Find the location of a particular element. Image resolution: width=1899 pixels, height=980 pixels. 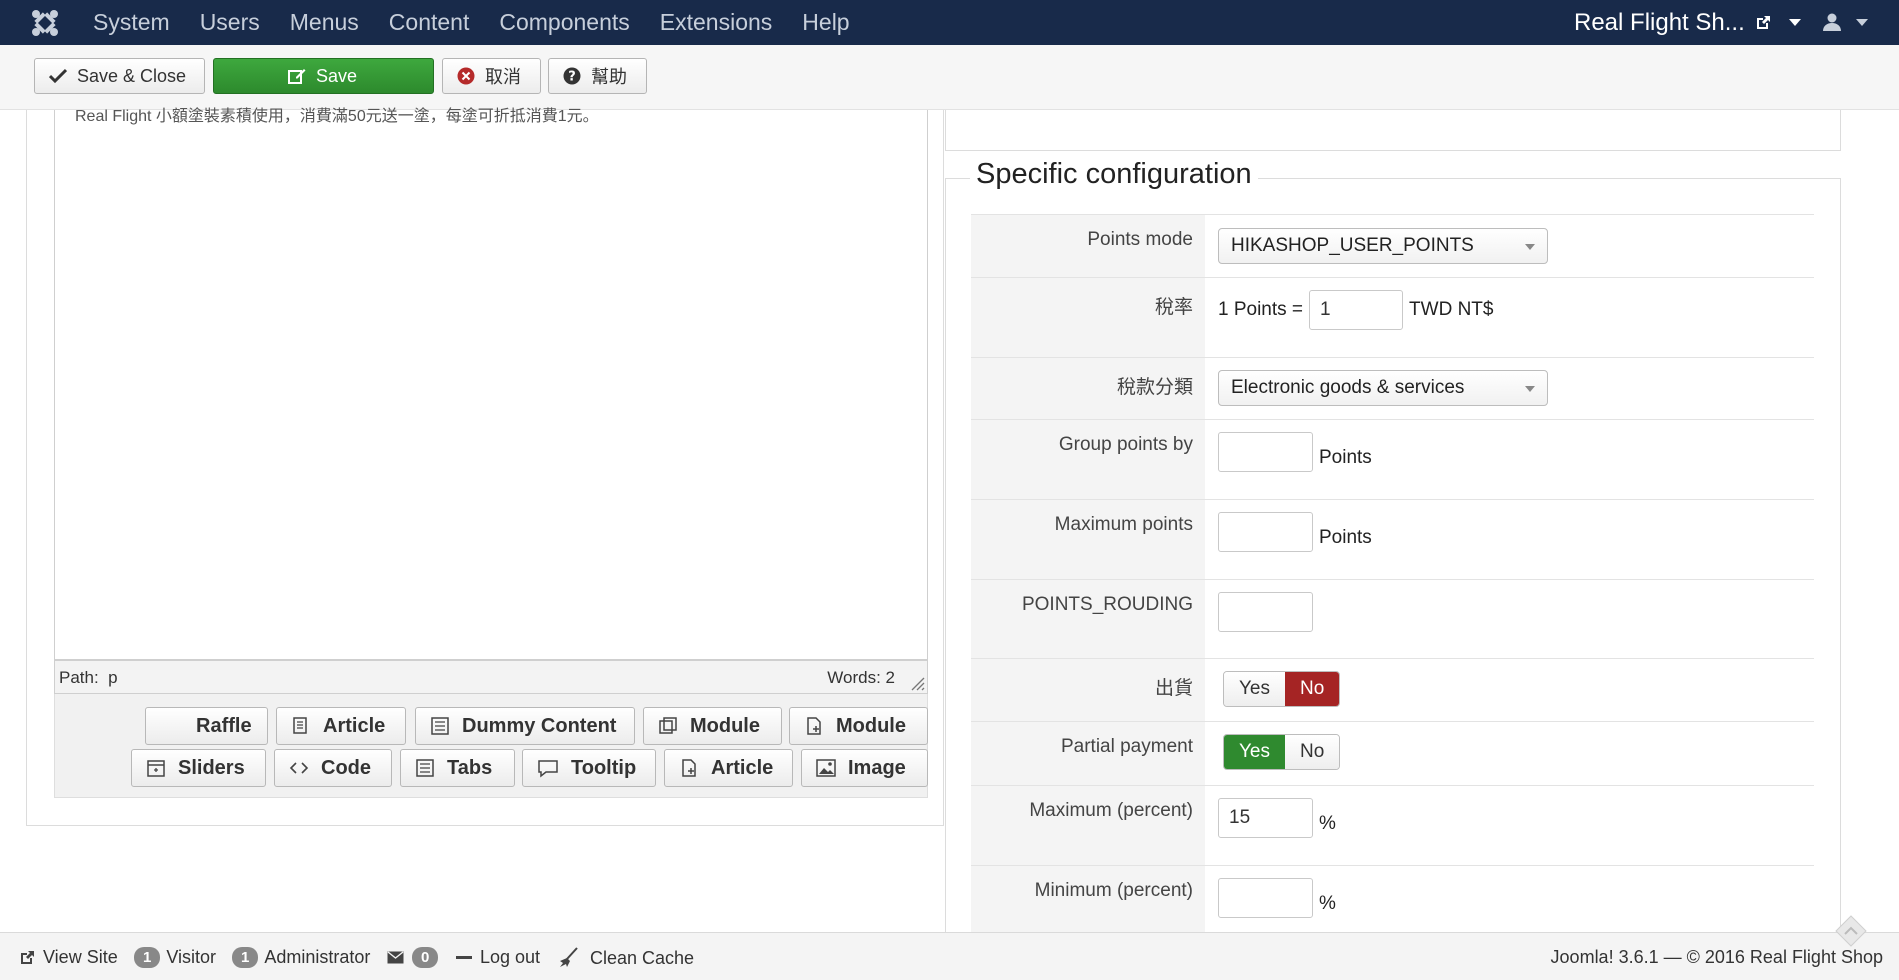

path-value: p is located at coordinates (112, 677).